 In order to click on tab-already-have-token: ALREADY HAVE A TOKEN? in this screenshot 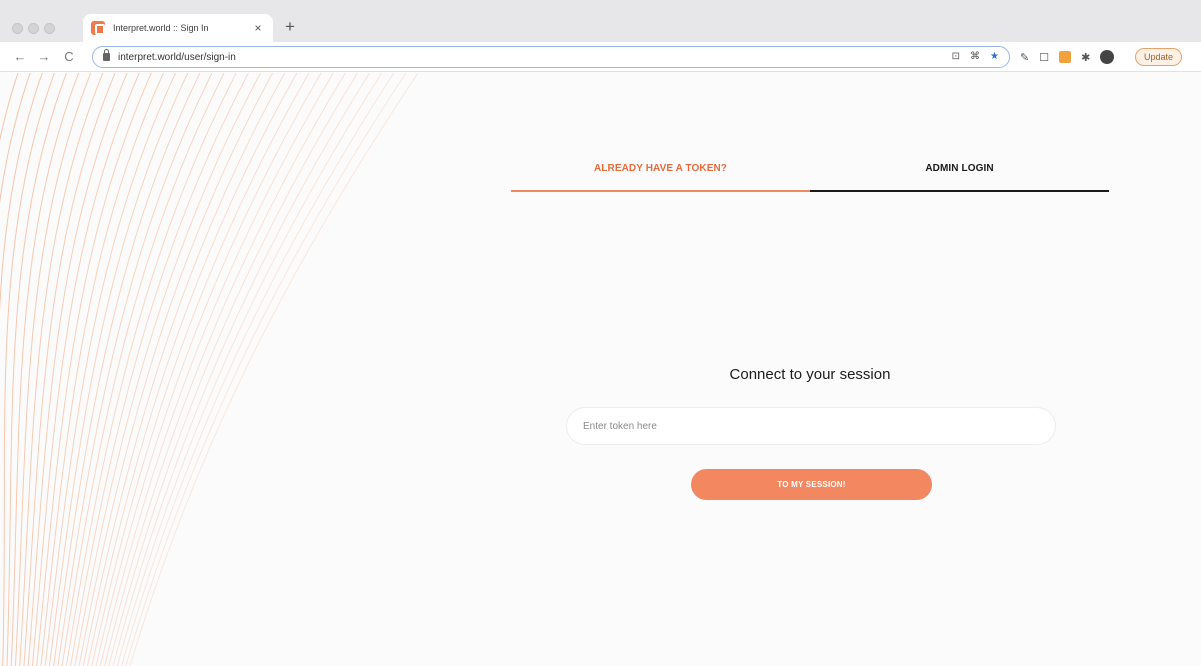, I will do `click(660, 171)`.